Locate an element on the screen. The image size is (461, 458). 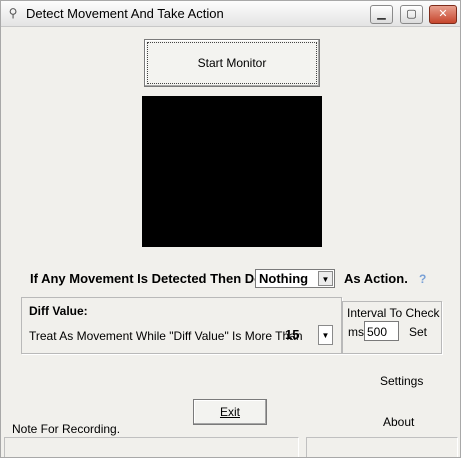
action-suffix-label: As Action. is located at coordinates (376, 278).